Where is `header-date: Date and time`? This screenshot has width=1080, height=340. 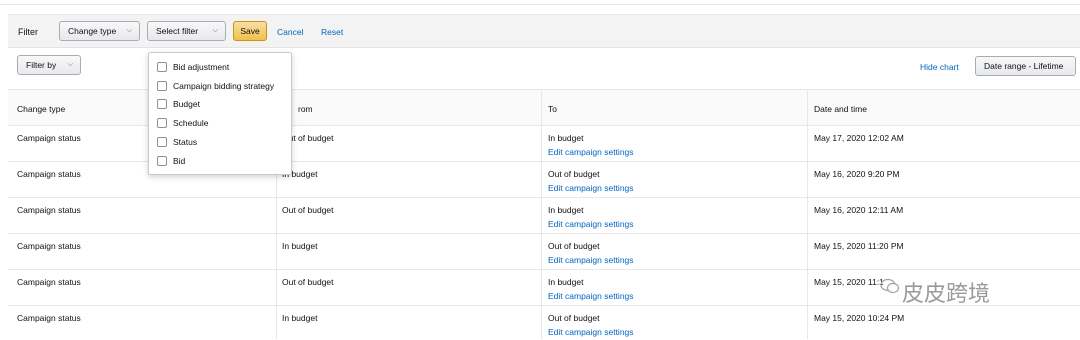
header-date: Date and time is located at coordinates (840, 109).